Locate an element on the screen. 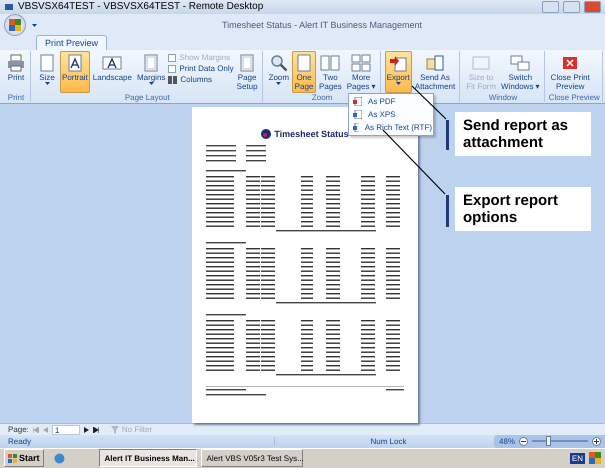 This screenshot has height=468, width=605. window-title: VBSVSX64TEST - VBSVSX64TEST - Remote Desktop is located at coordinates (141, 6).